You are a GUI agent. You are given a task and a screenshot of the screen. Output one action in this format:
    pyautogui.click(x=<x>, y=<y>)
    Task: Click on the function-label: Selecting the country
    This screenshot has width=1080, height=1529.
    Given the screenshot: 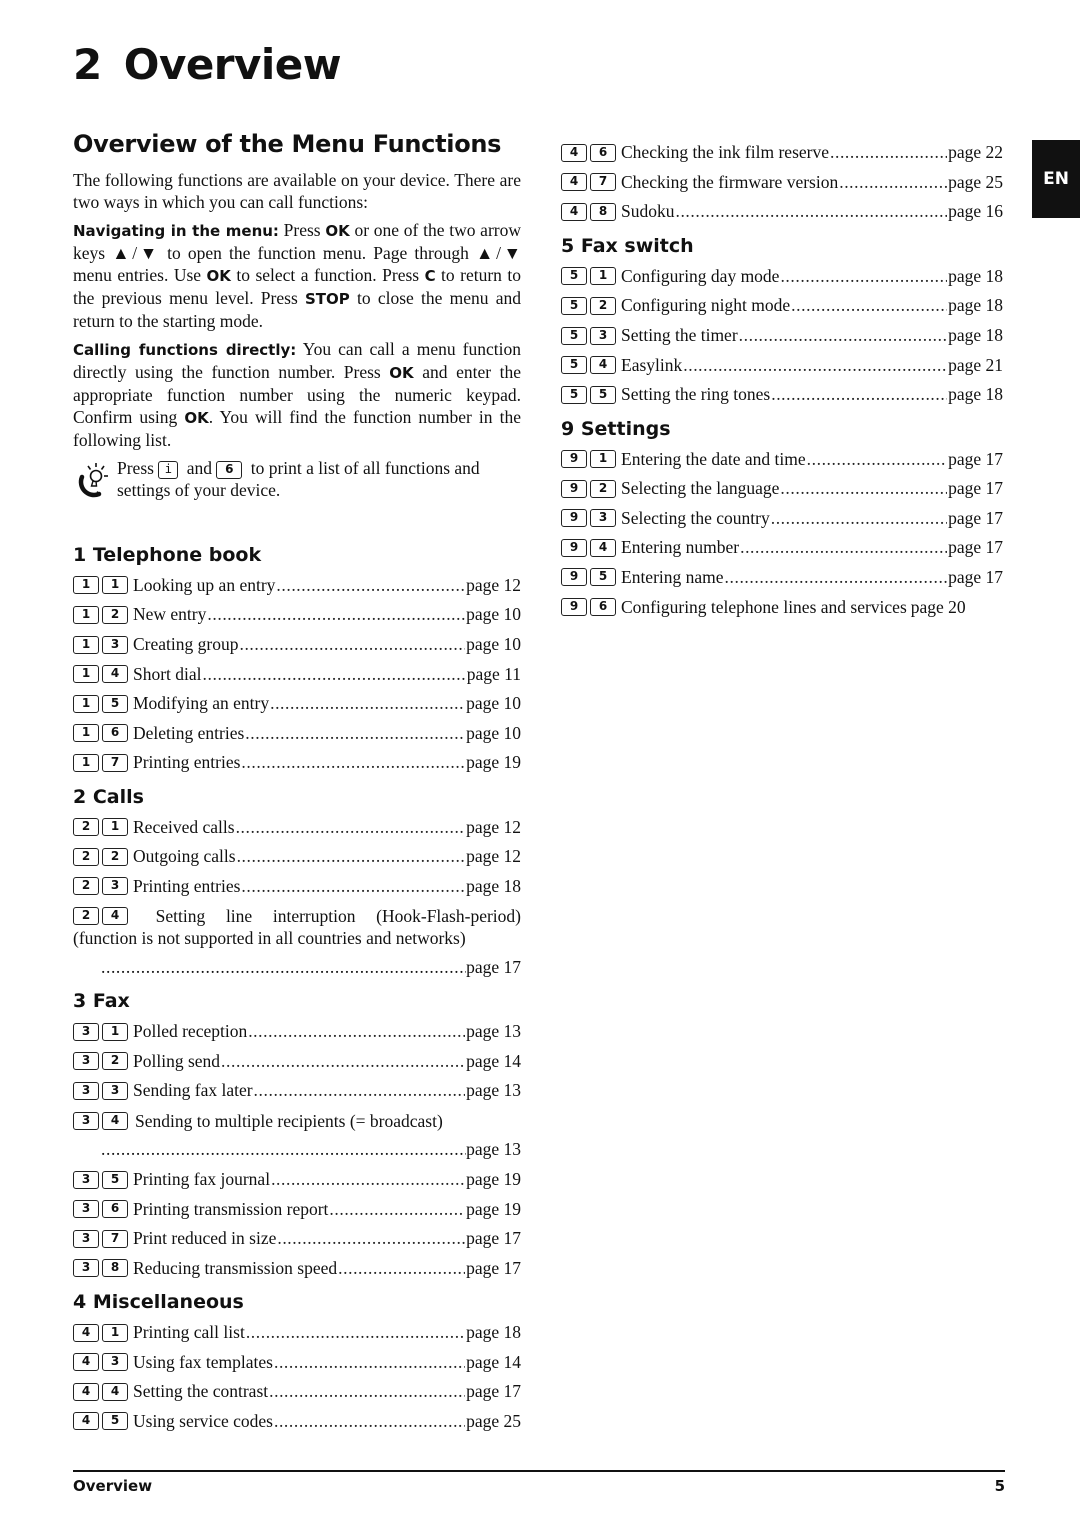 What is the action you would take?
    pyautogui.click(x=695, y=517)
    